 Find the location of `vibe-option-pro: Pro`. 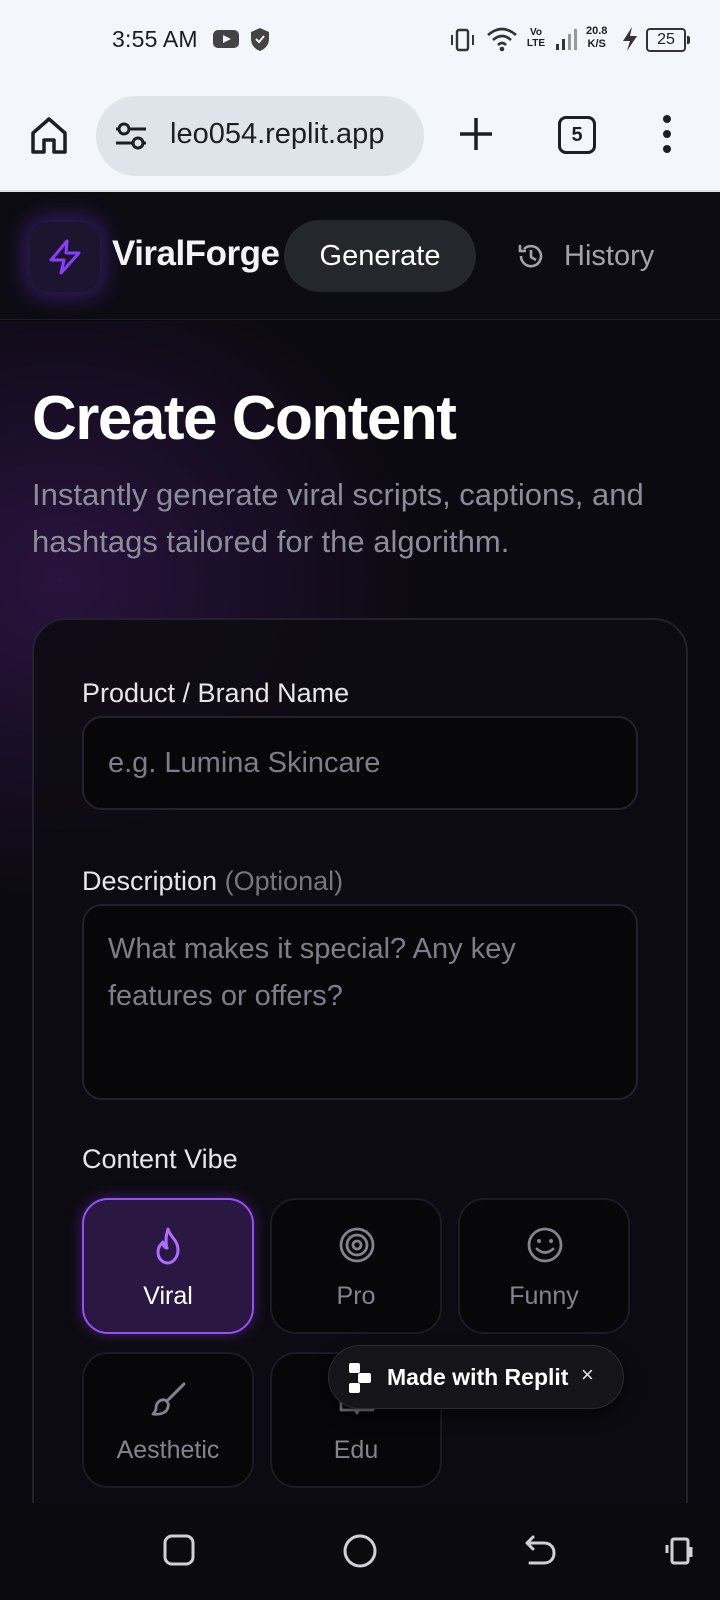

vibe-option-pro: Pro is located at coordinates (356, 1266).